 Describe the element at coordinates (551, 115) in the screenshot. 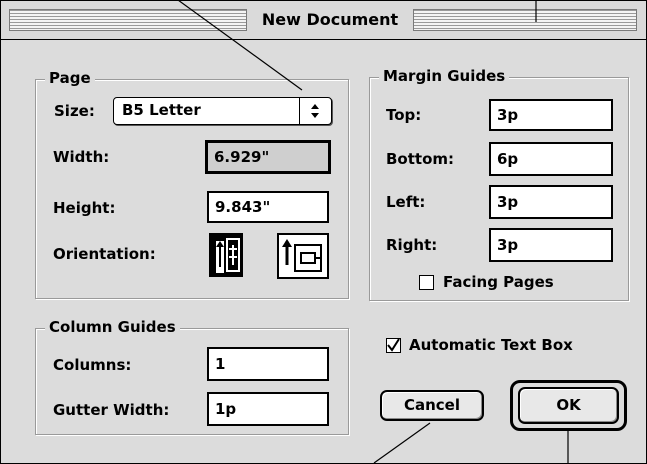

I see `margin-top-field: 3p` at that location.